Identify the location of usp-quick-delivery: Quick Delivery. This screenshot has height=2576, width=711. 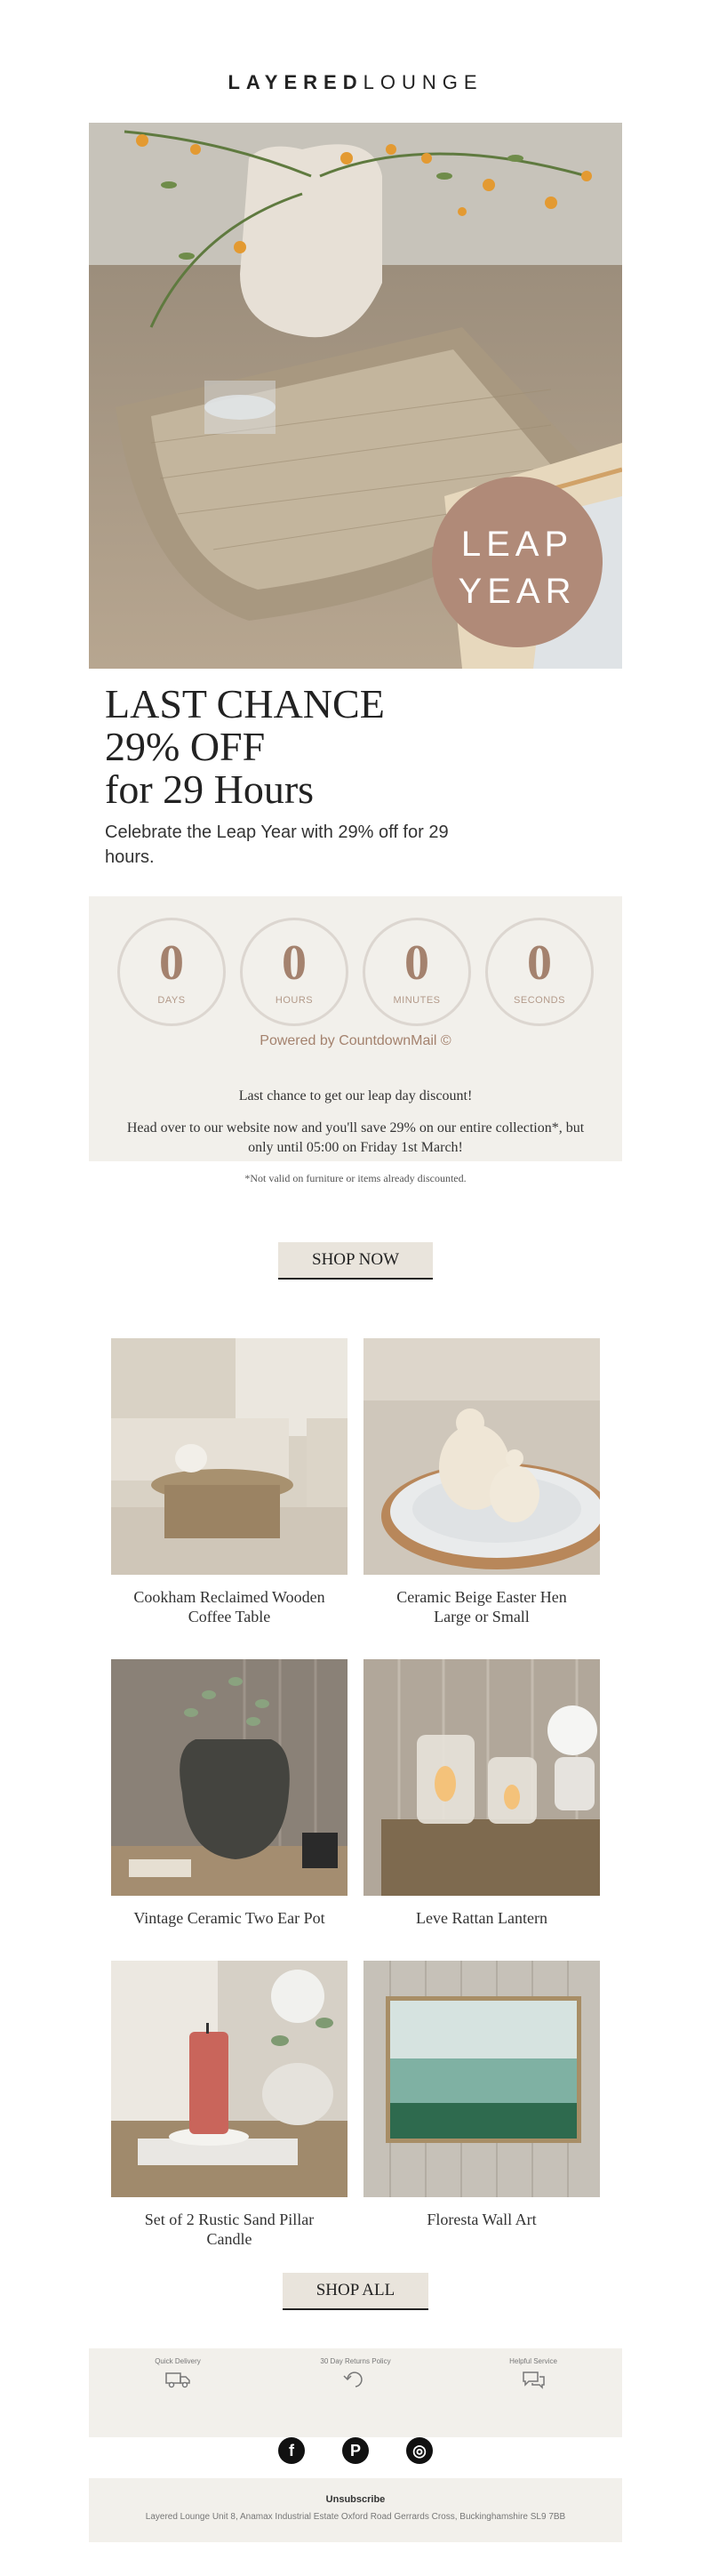
(178, 2373).